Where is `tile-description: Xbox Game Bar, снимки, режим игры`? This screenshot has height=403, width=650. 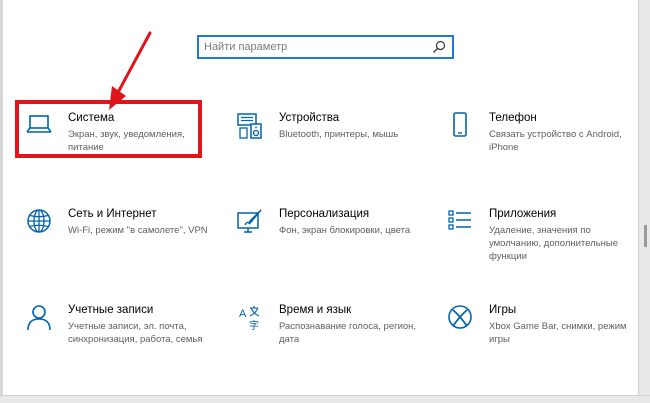 tile-description: Xbox Game Bar, снимки, режим игры is located at coordinates (558, 333).